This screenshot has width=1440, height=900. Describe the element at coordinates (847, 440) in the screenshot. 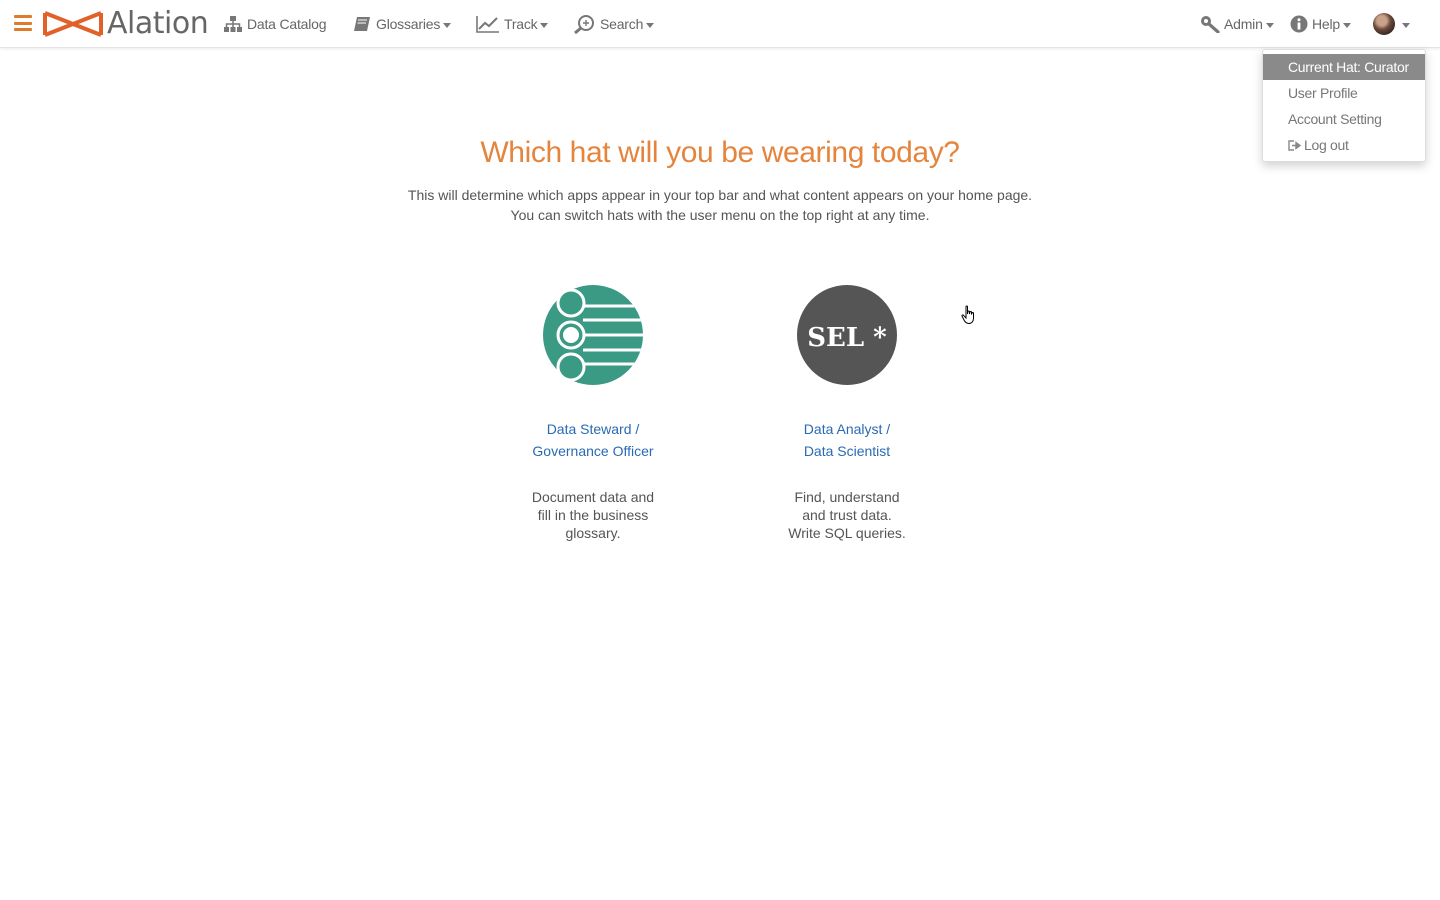

I see `hat-title: Data Analyst / Data Scientist` at that location.